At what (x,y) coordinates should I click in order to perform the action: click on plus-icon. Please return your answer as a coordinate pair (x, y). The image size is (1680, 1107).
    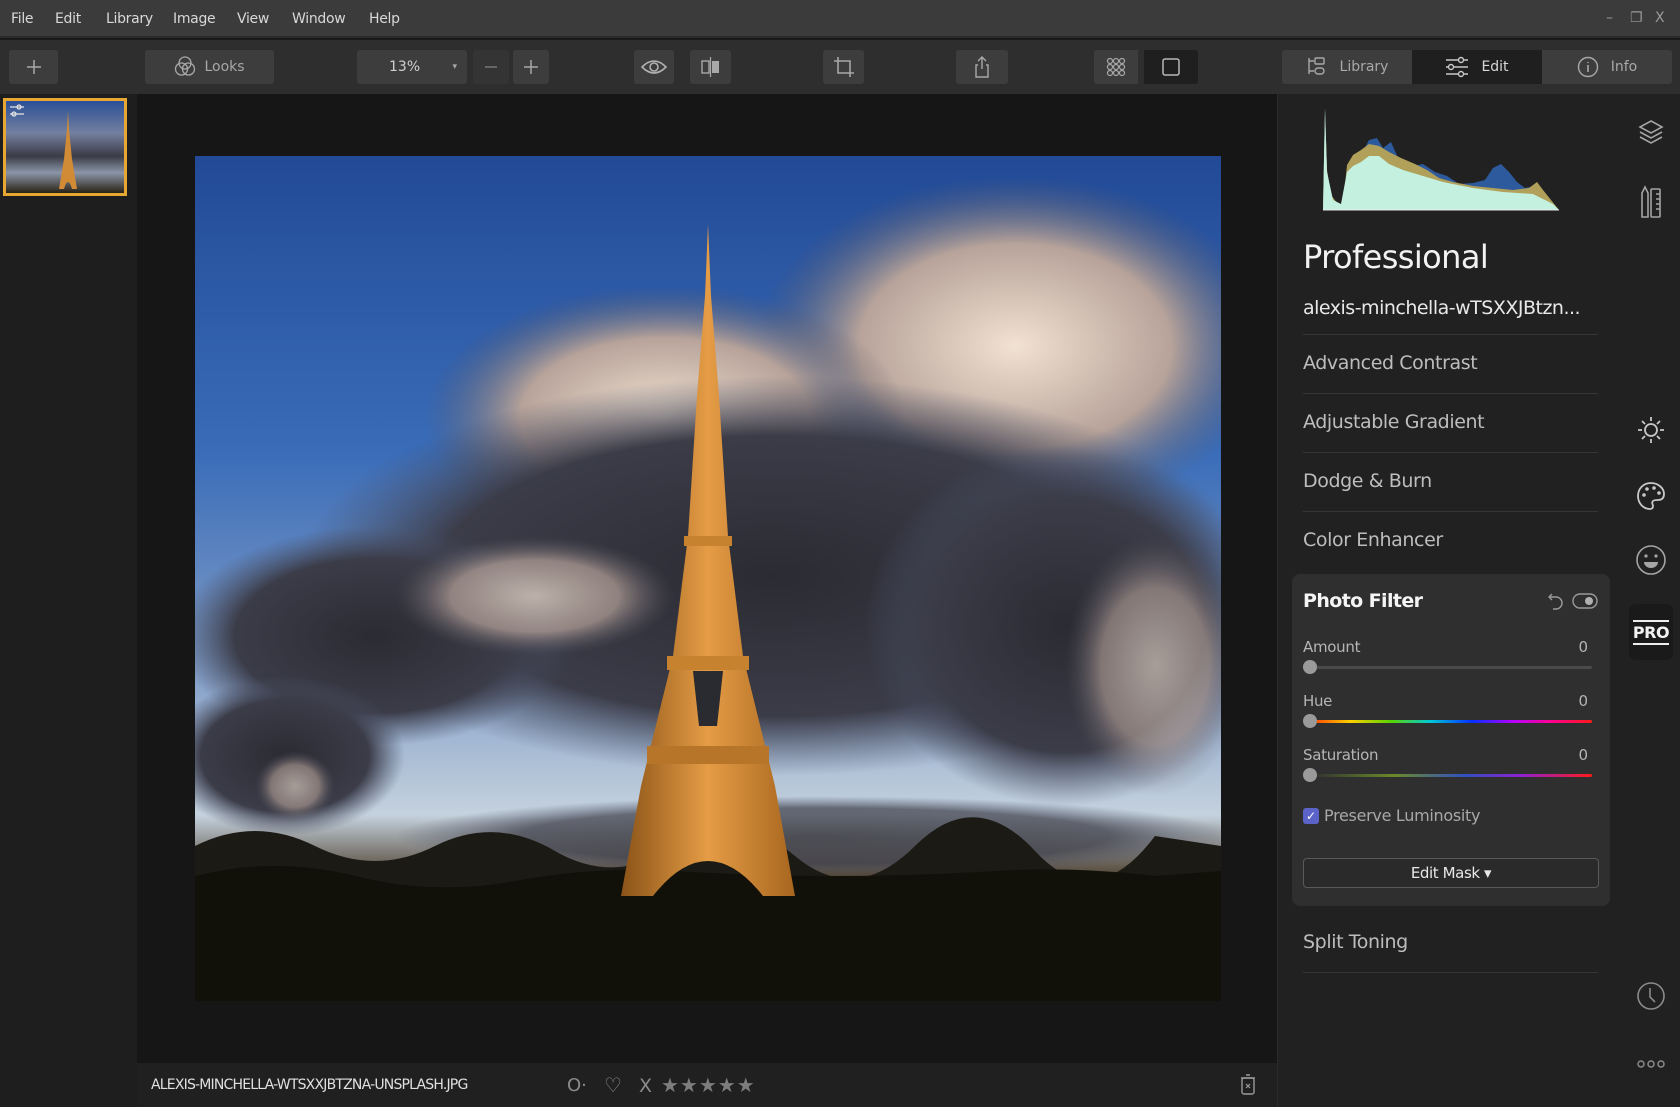
    Looking at the image, I should click on (33, 67).